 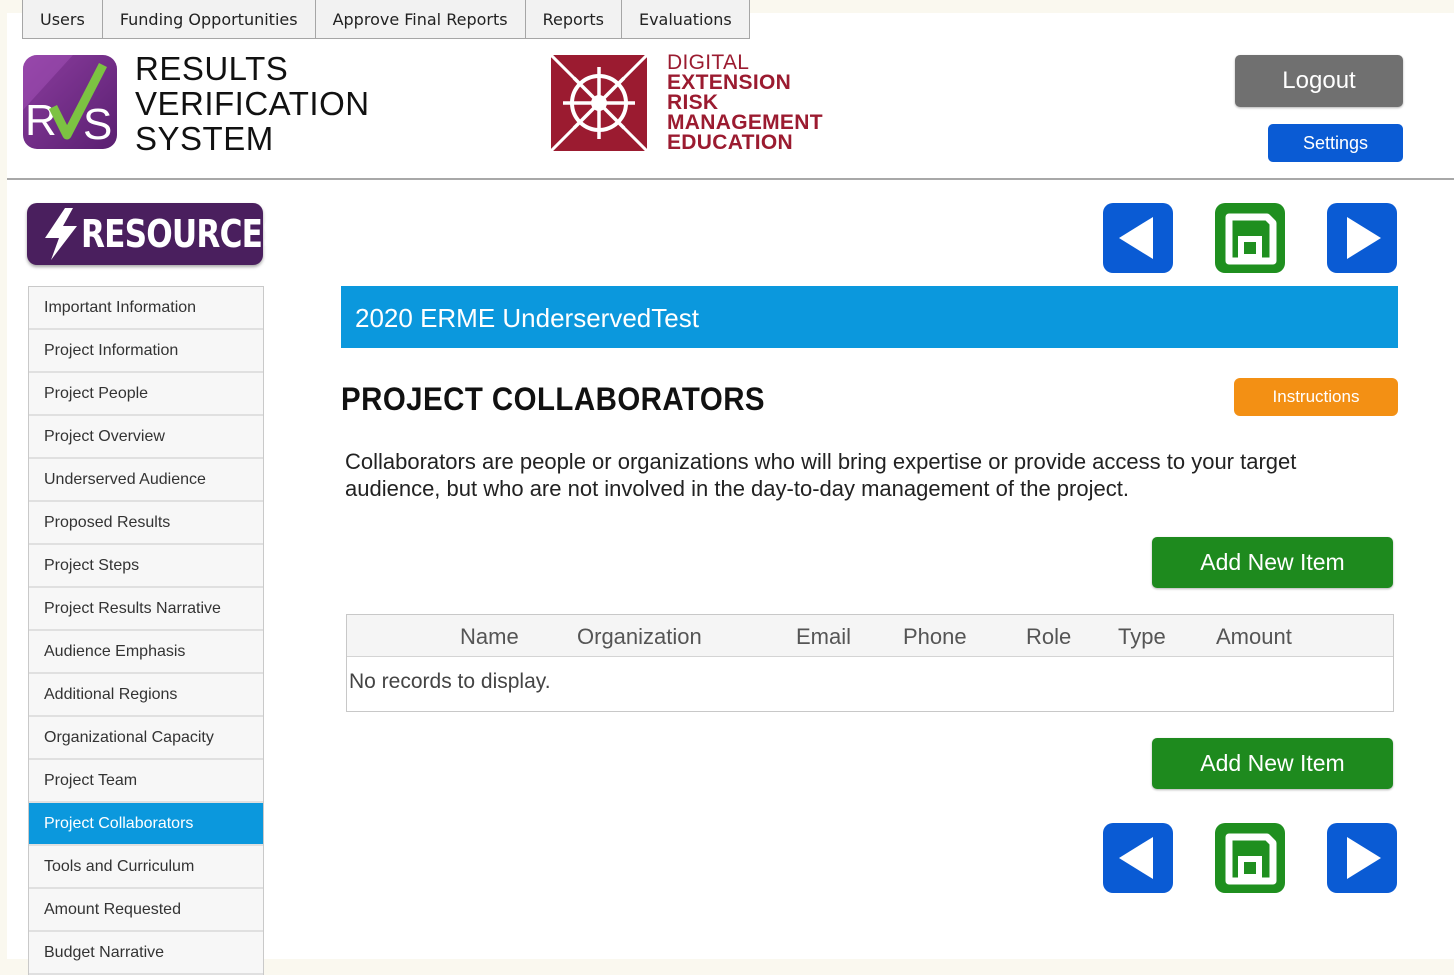 What do you see at coordinates (450, 681) in the screenshot?
I see `empty-table-message: No records to display.` at bounding box center [450, 681].